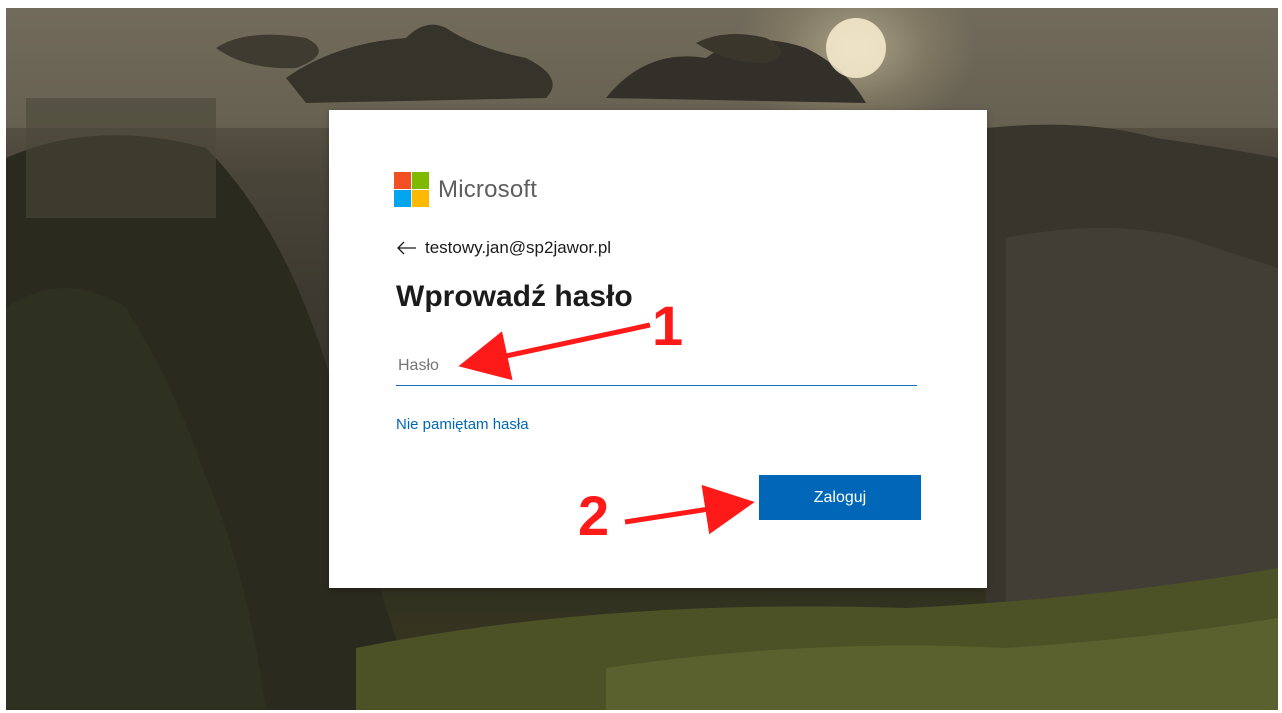 The height and width of the screenshot is (713, 1282). What do you see at coordinates (462, 424) in the screenshot?
I see `forgot-password-link: Nie pamiętam hasła` at bounding box center [462, 424].